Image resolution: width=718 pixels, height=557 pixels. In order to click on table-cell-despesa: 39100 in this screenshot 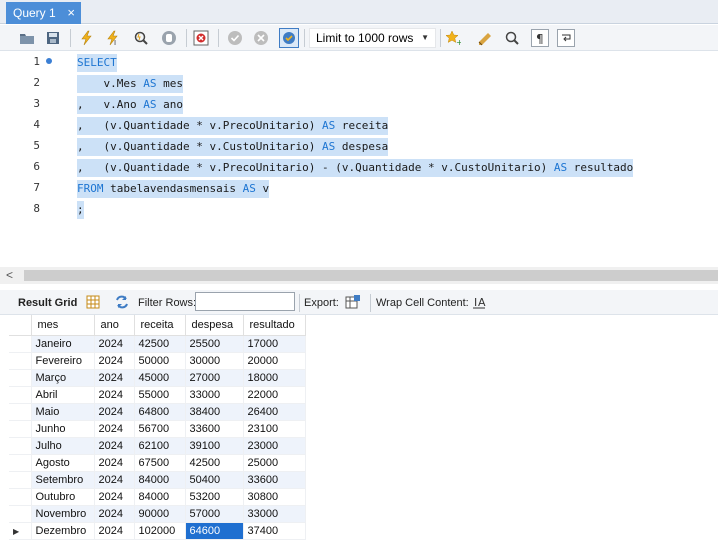, I will do `click(214, 446)`.